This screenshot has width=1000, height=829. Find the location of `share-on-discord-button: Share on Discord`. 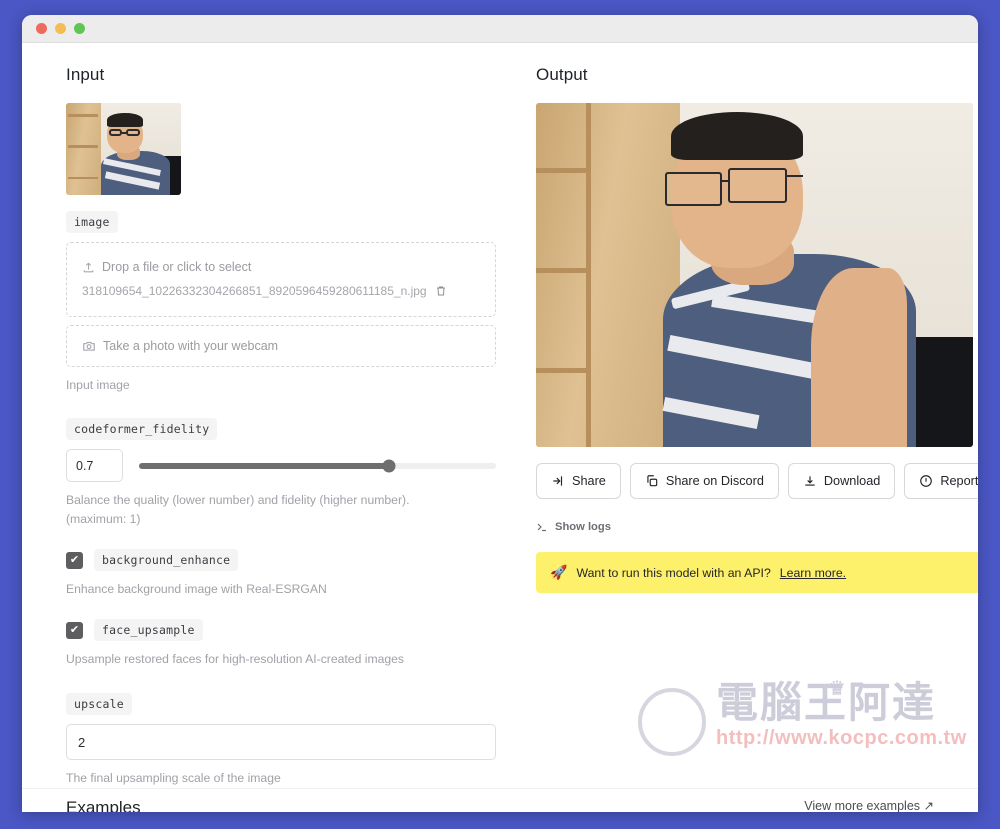

share-on-discord-button: Share on Discord is located at coordinates (704, 481).